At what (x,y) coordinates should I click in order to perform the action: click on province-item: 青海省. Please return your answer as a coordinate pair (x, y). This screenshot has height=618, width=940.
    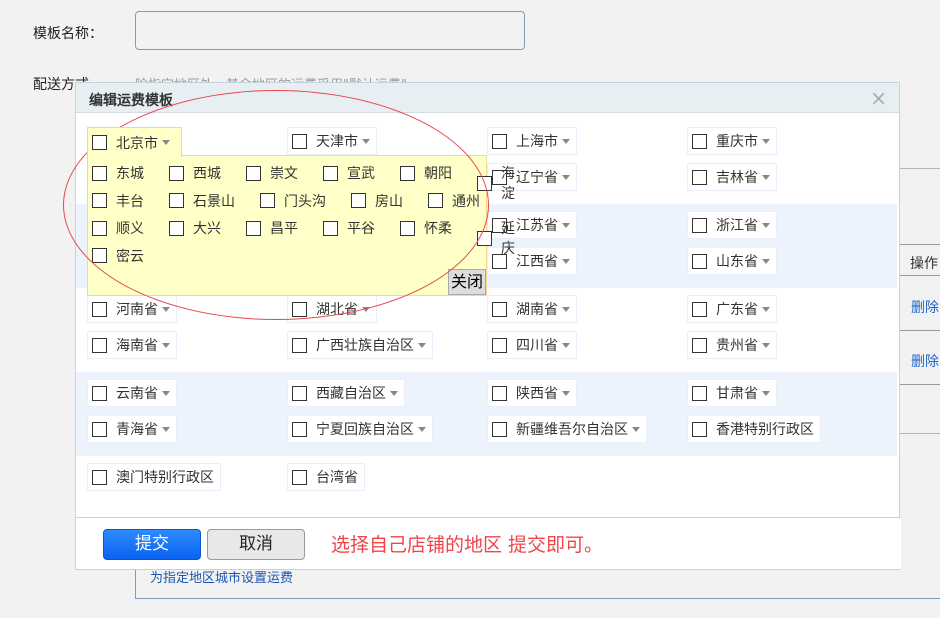
    Looking at the image, I should click on (132, 429).